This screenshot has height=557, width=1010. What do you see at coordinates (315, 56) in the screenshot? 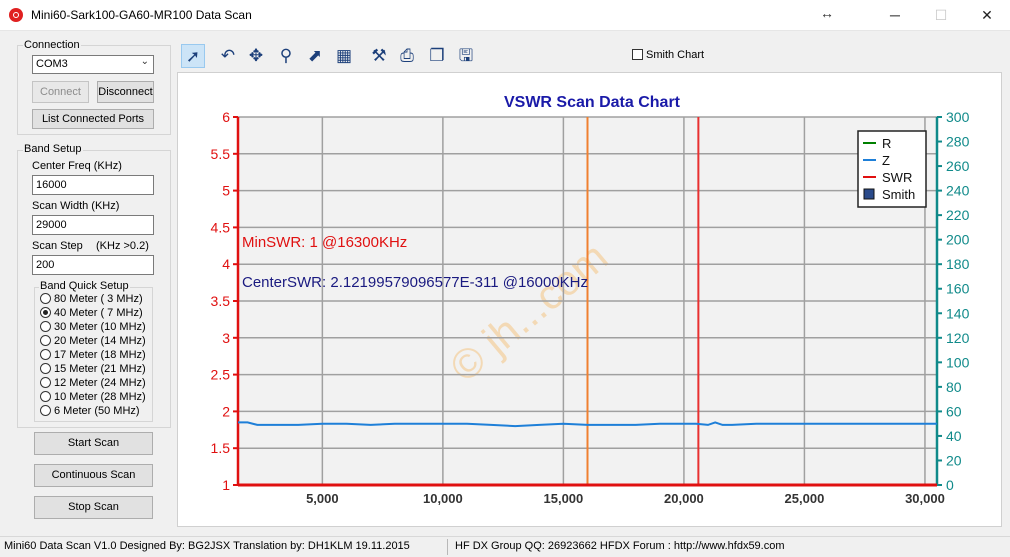
I see `export-image-icon: ⬈` at bounding box center [315, 56].